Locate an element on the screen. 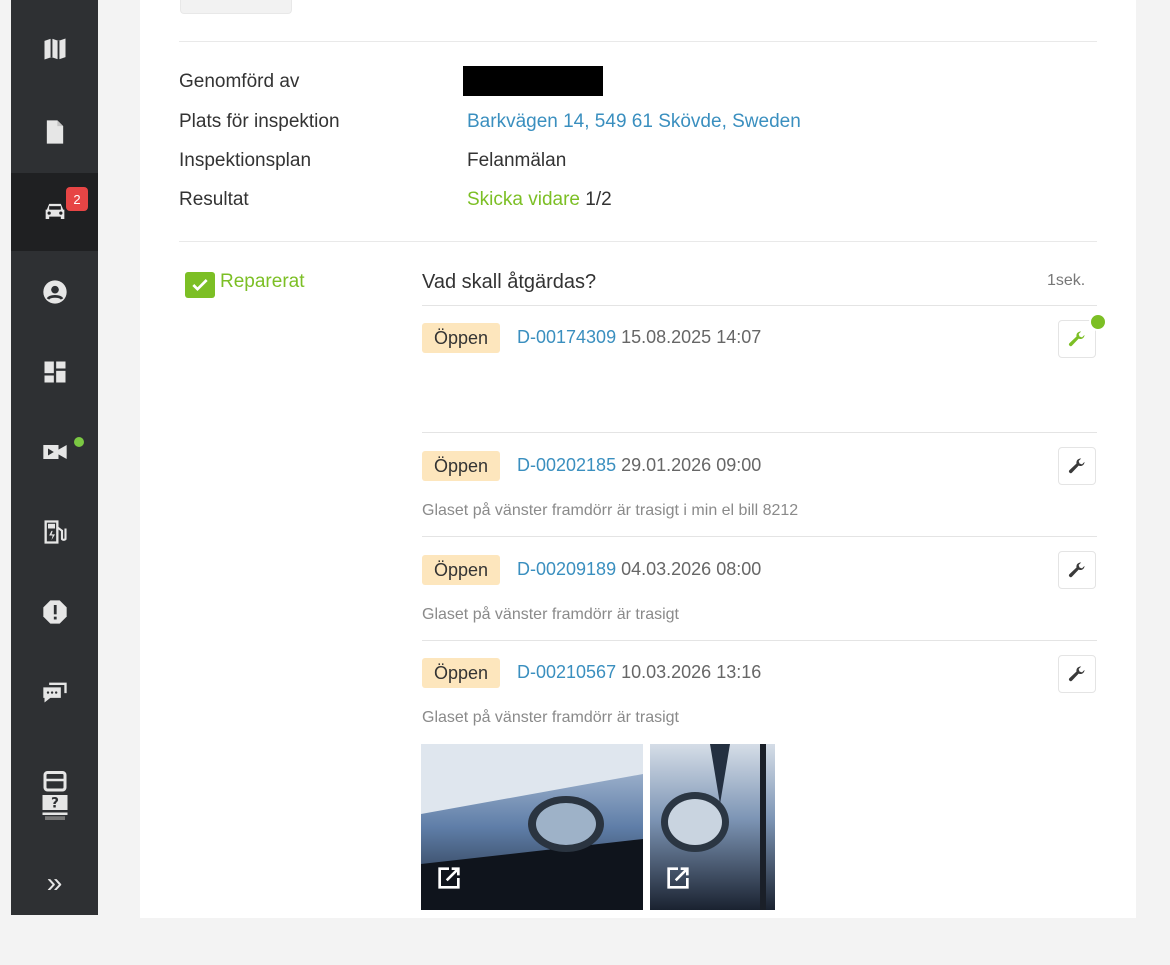 The height and width of the screenshot is (965, 1170). result-status: Skicka vidare is located at coordinates (523, 199).